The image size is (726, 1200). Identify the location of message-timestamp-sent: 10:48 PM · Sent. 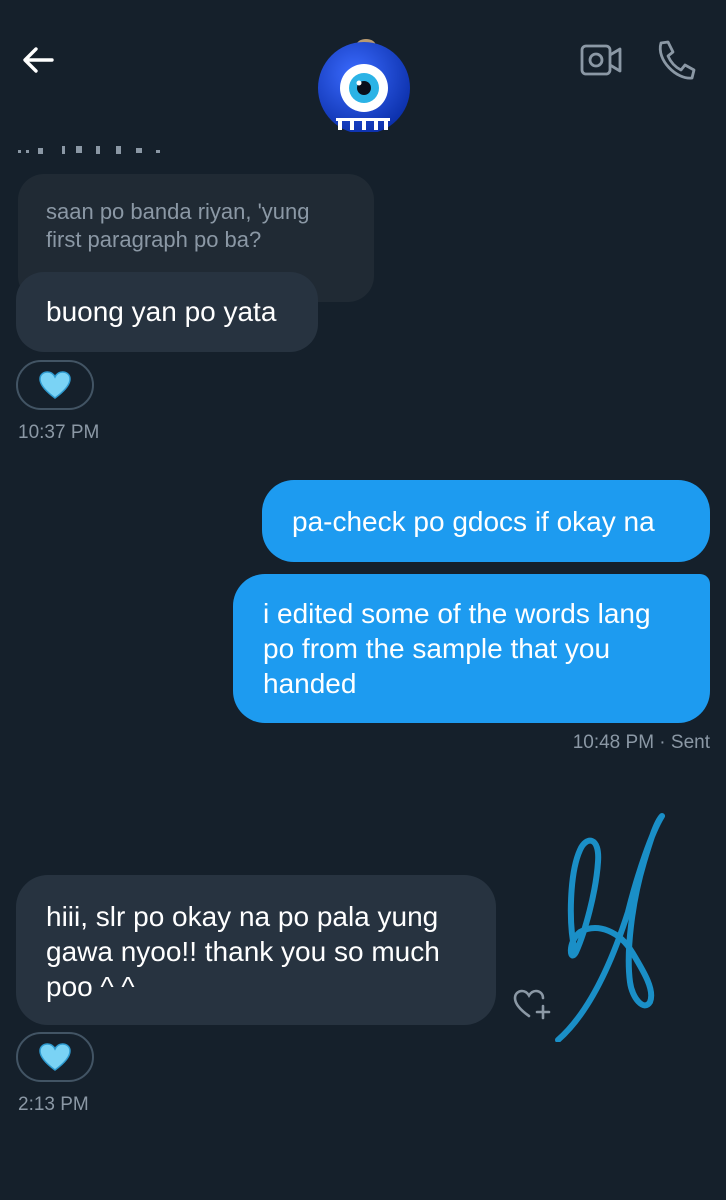
(641, 742).